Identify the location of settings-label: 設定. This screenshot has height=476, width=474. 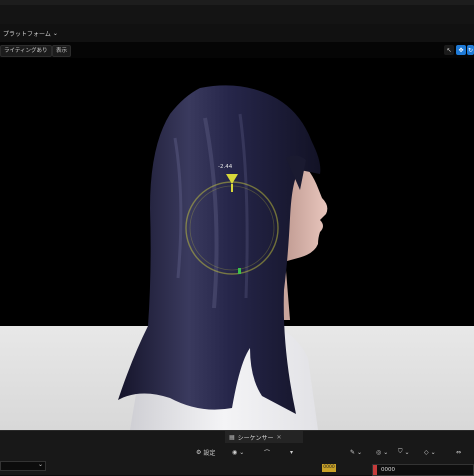
(209, 453).